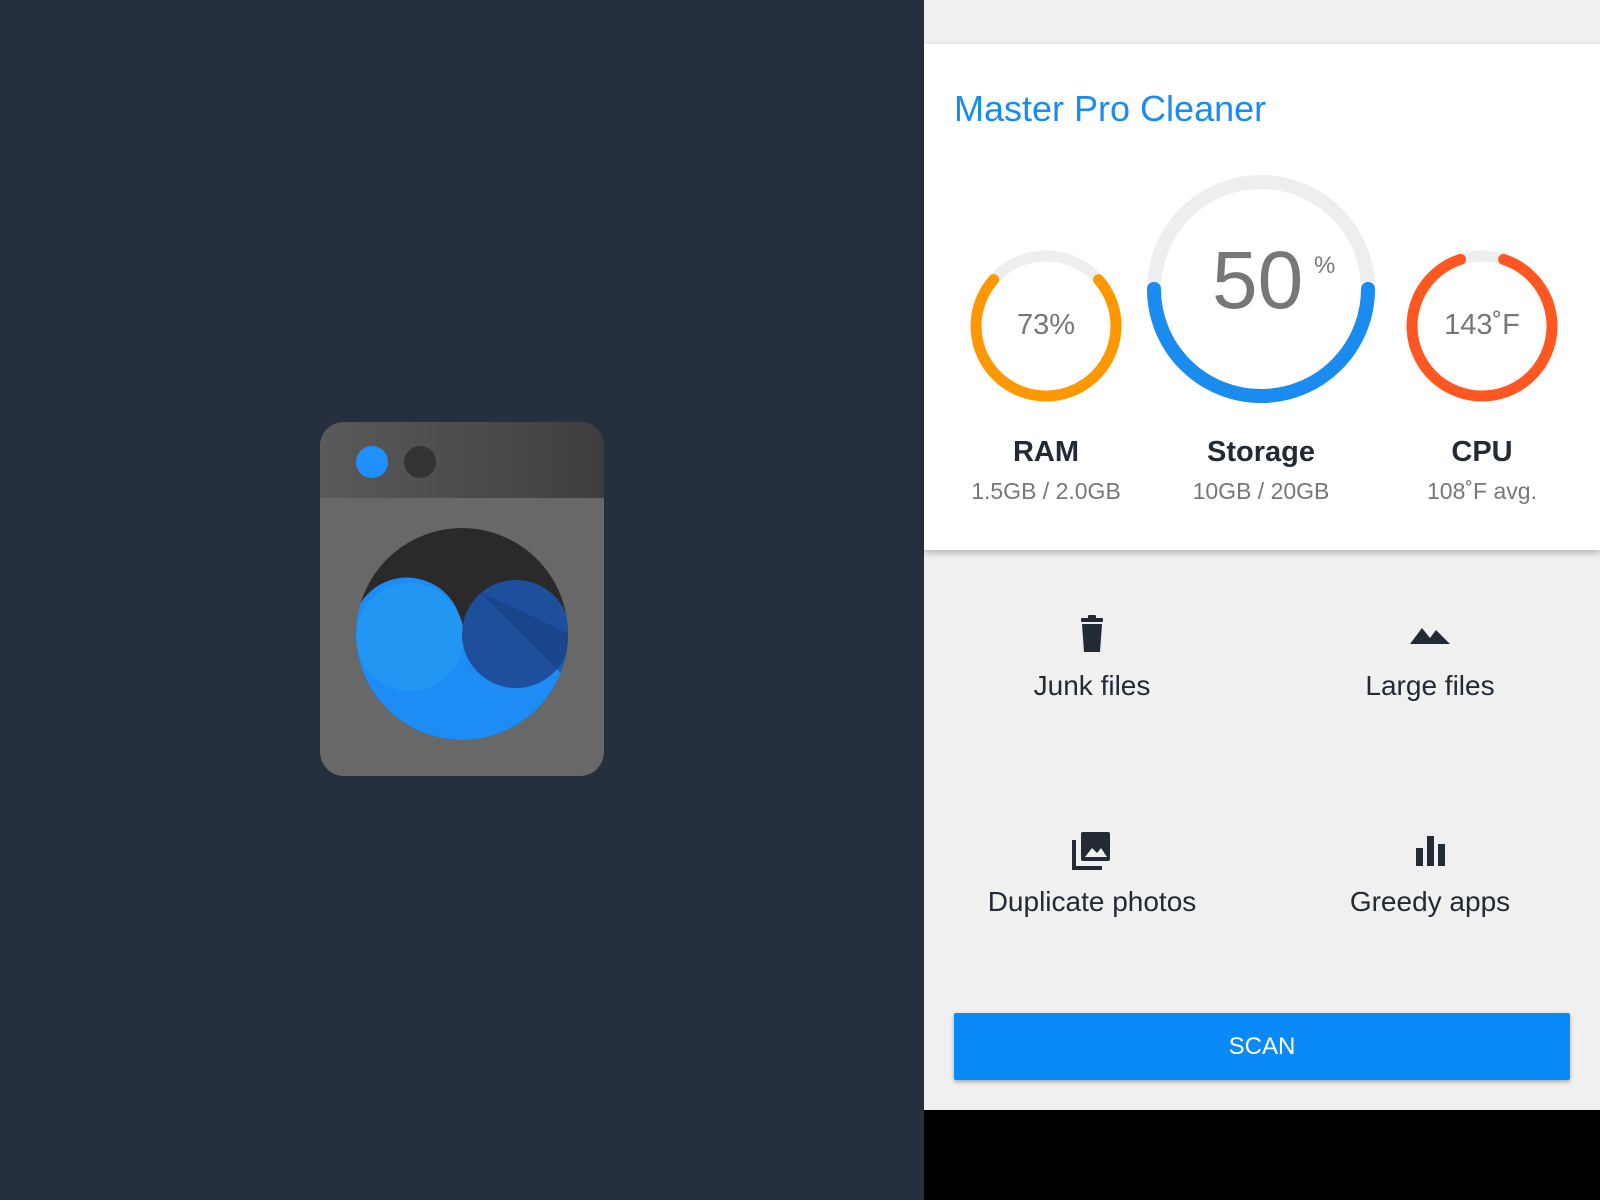  I want to click on navigation-bar, so click(1262, 1155).